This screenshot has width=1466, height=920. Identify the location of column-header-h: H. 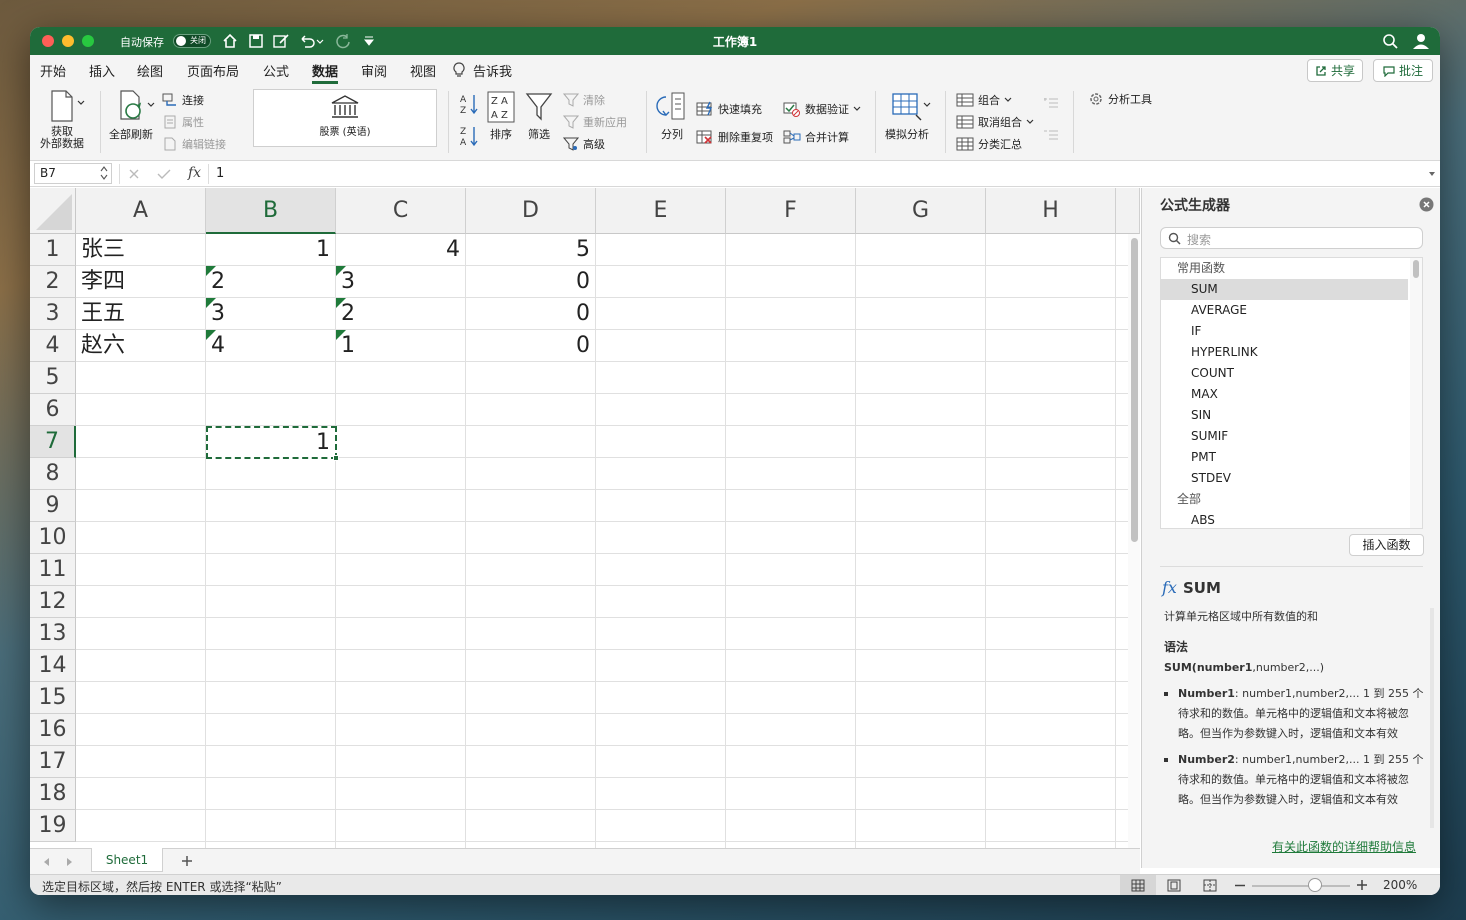
(1051, 211).